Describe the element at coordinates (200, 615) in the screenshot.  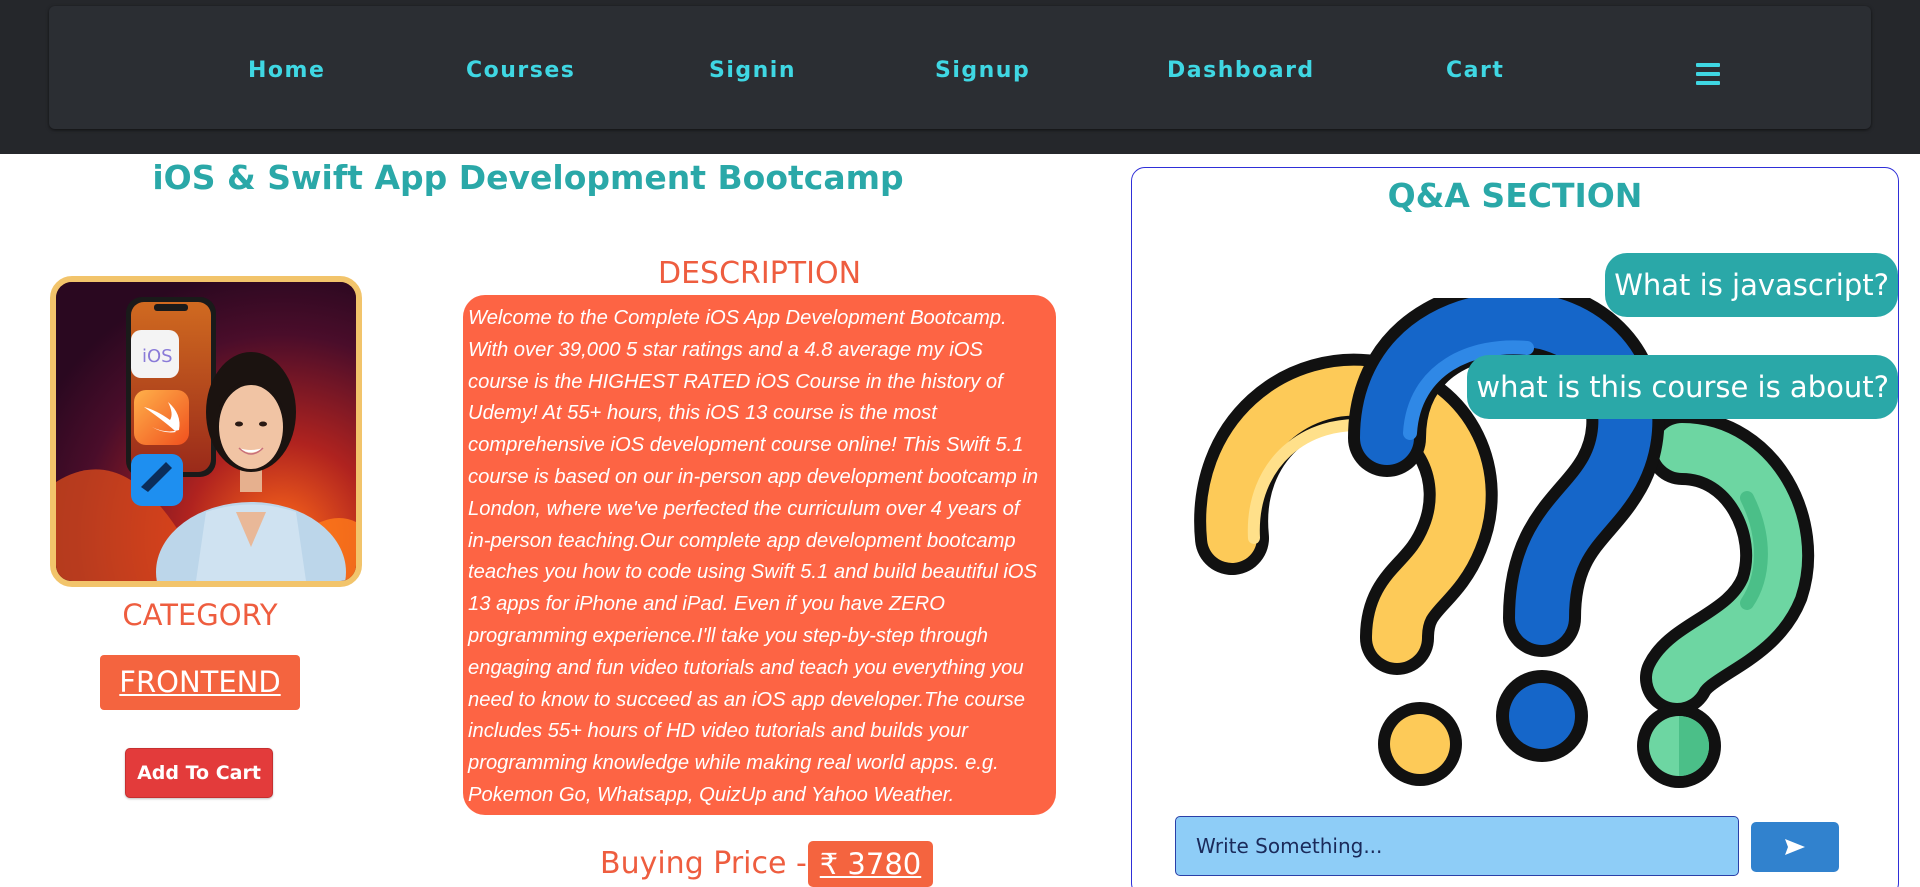
I see `category-label: CATEGORY` at that location.